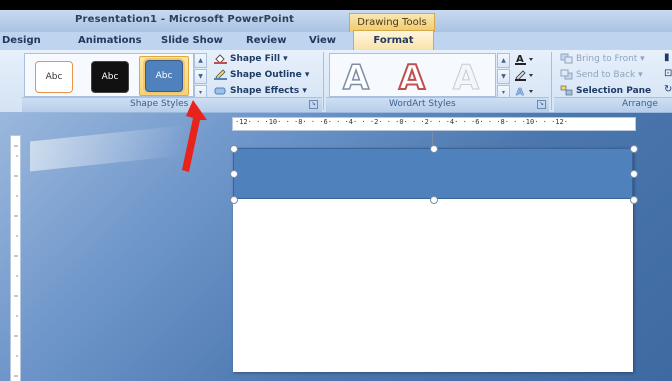 Image resolution: width=672 pixels, height=381 pixels. What do you see at coordinates (432, 139) in the screenshot?
I see `rotation-handle-stem` at bounding box center [432, 139].